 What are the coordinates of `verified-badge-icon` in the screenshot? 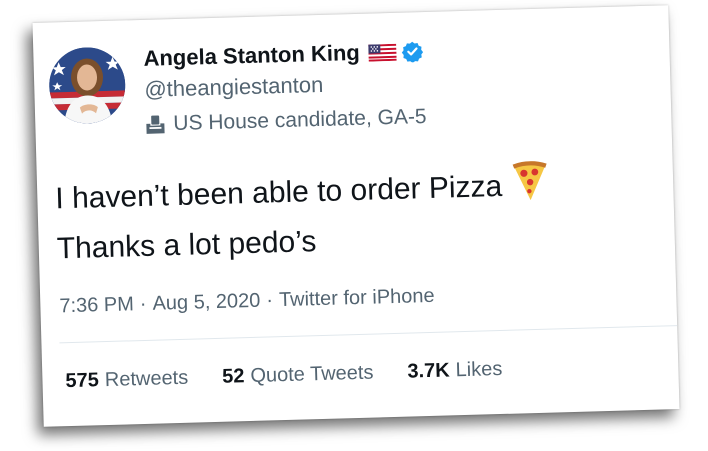 It's located at (412, 51).